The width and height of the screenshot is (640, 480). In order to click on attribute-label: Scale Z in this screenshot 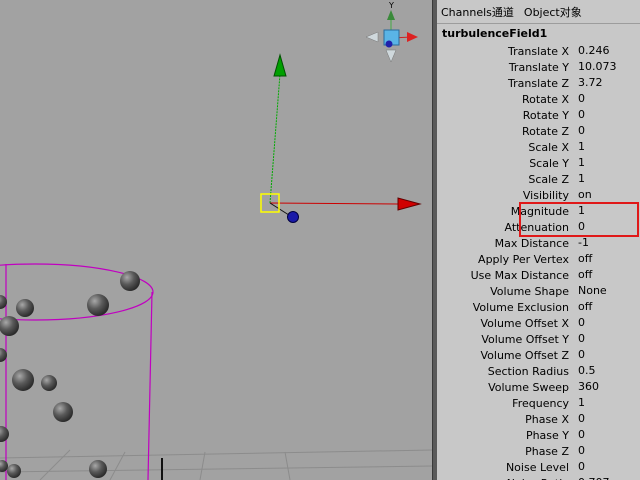, I will do `click(506, 179)`.